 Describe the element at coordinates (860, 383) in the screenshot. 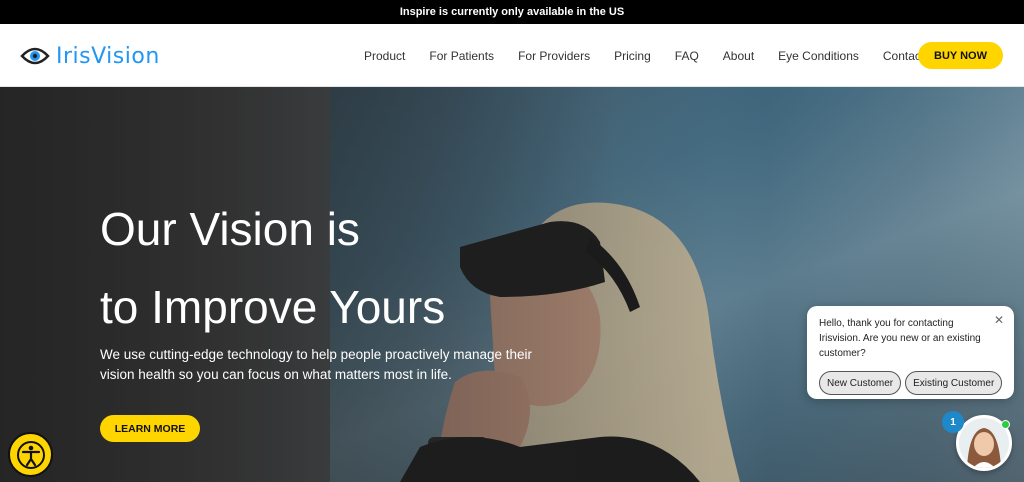

I see `new-customer-button: New Customer` at that location.